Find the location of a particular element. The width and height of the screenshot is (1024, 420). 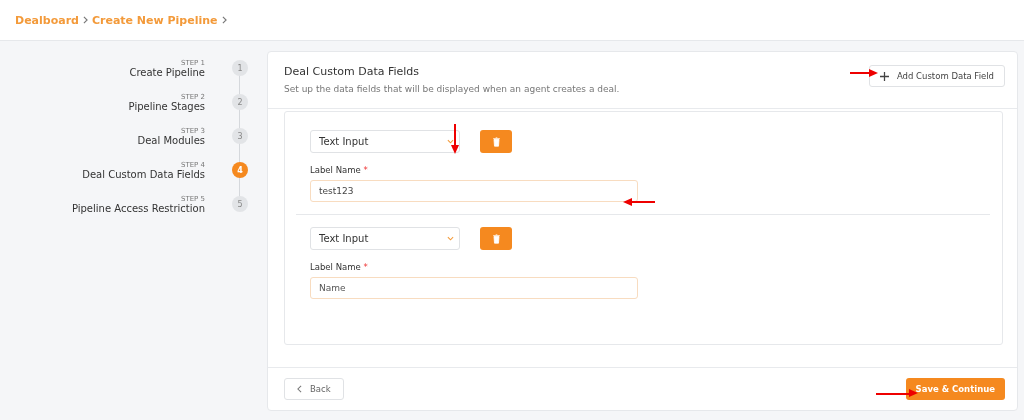

add-custom-data-field-button: Add Custom Data Field is located at coordinates (936, 76).